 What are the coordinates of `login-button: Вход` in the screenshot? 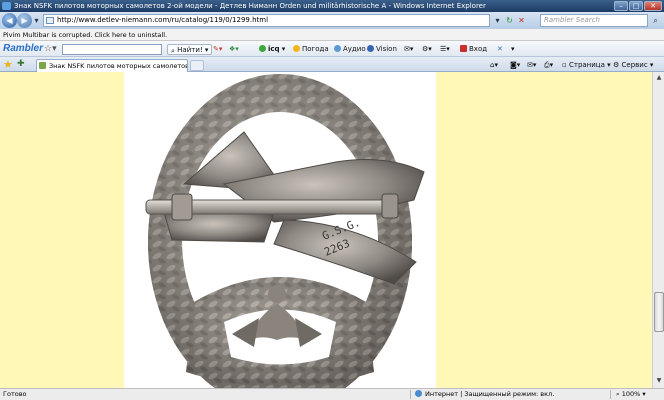 It's located at (473, 49).